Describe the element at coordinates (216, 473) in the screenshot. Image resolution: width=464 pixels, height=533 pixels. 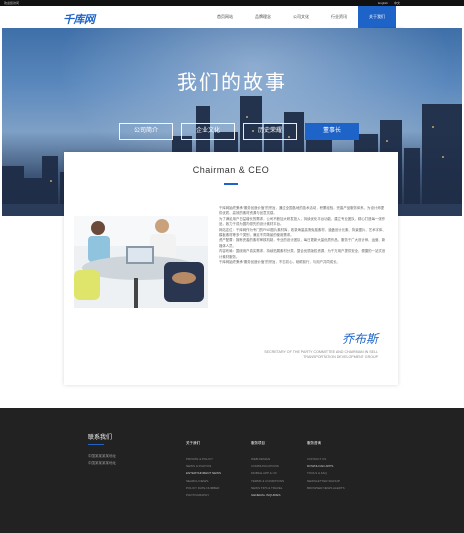
I see `footer-link: ENTERTAINMENT NEWS` at that location.